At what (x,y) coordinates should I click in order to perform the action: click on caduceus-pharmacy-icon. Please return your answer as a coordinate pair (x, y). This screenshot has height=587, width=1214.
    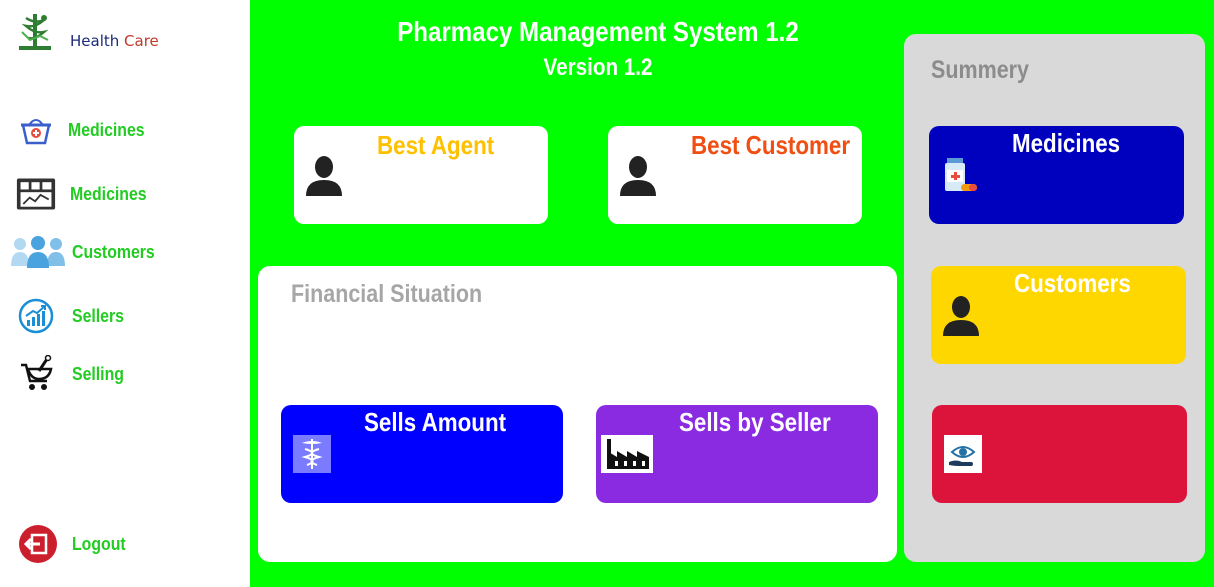
    Looking at the image, I should click on (35, 32).